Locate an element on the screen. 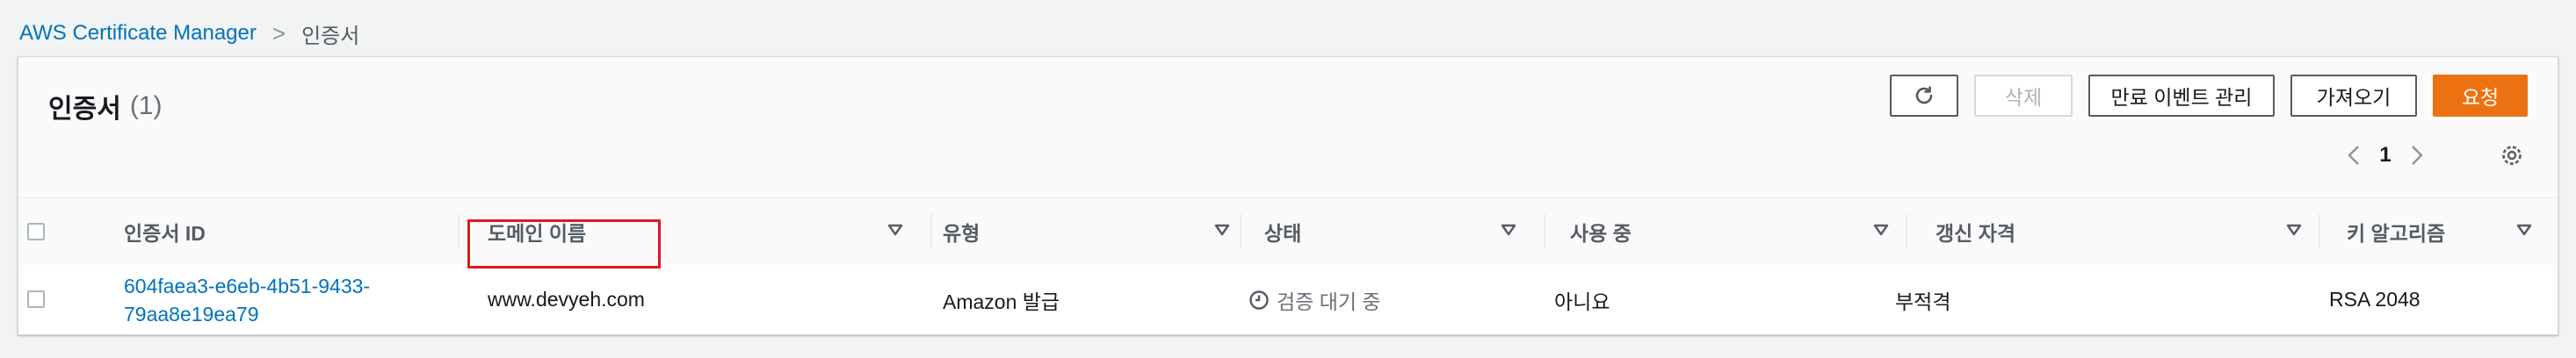 The image size is (2576, 358). column-label: 키 알고리즘 is located at coordinates (2396, 233).